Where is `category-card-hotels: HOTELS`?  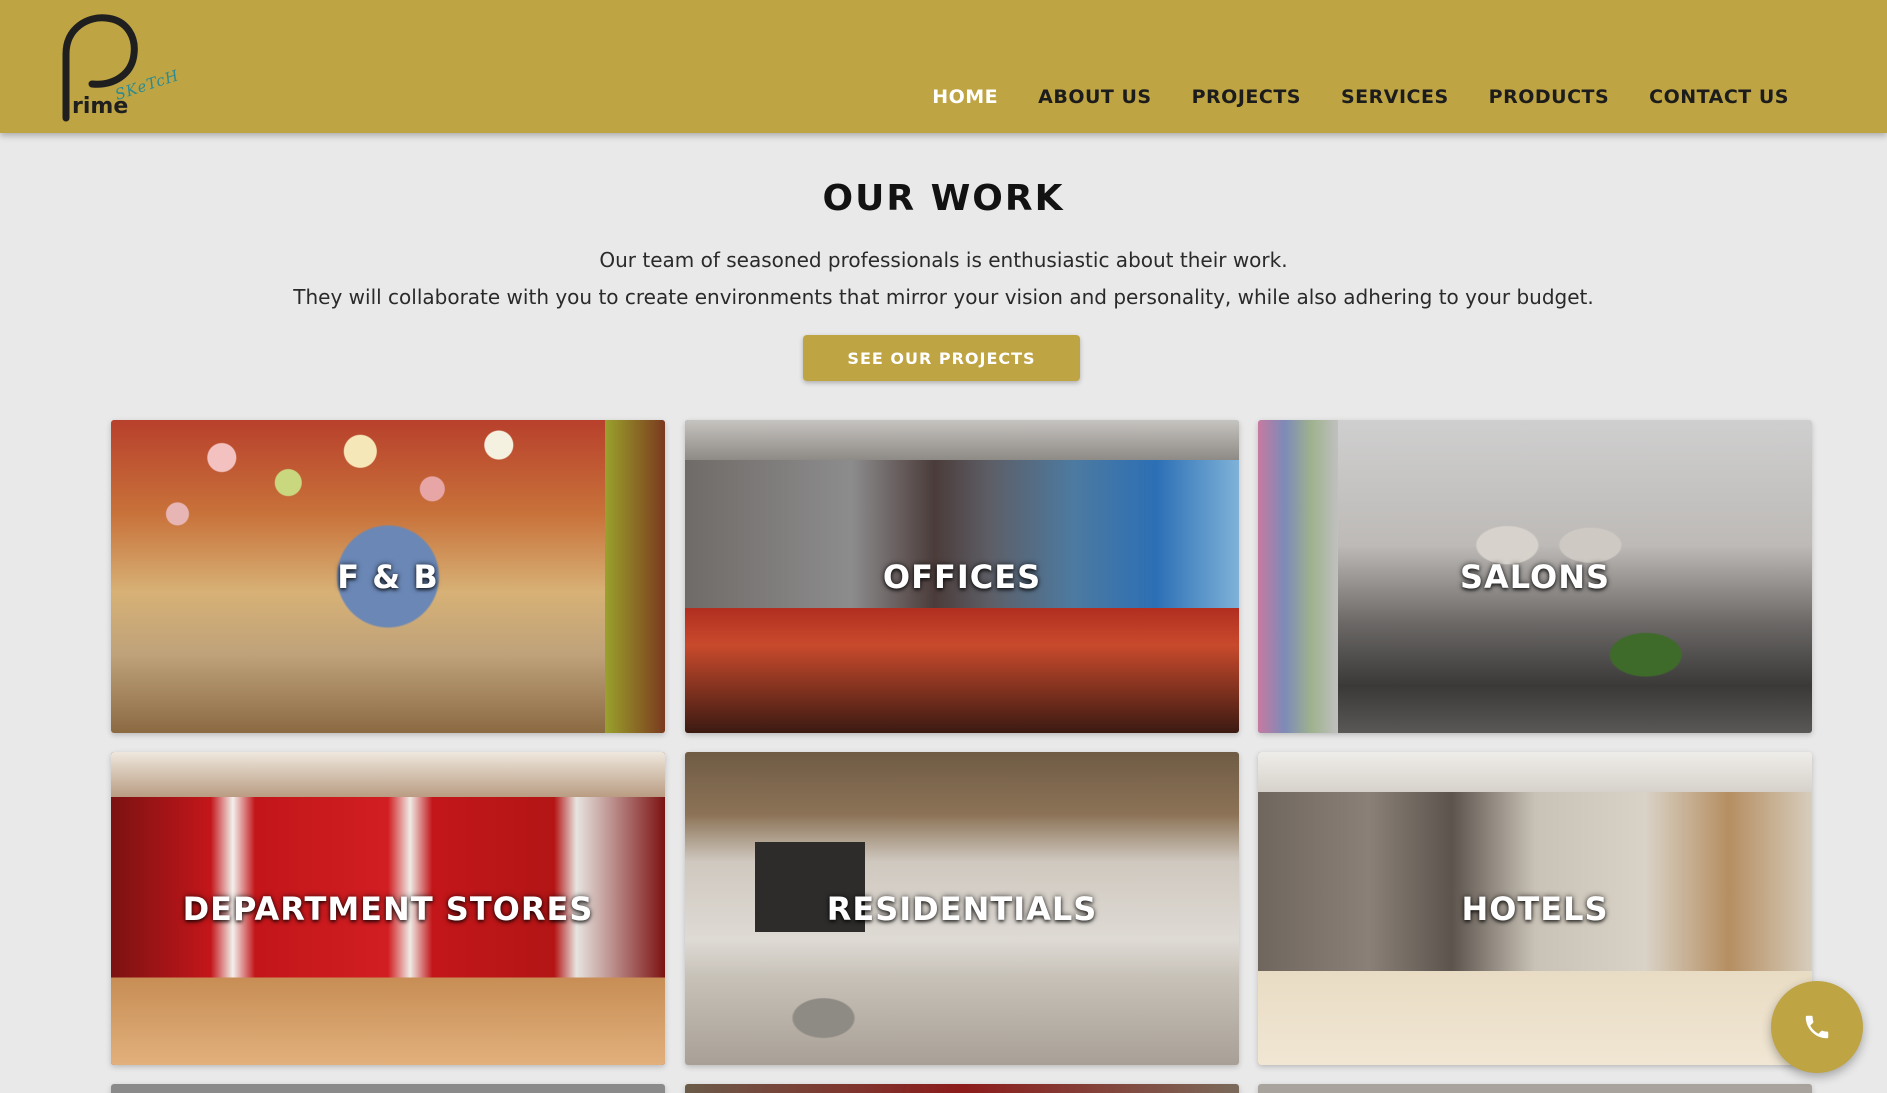
category-card-hotels: HOTELS is located at coordinates (1535, 908).